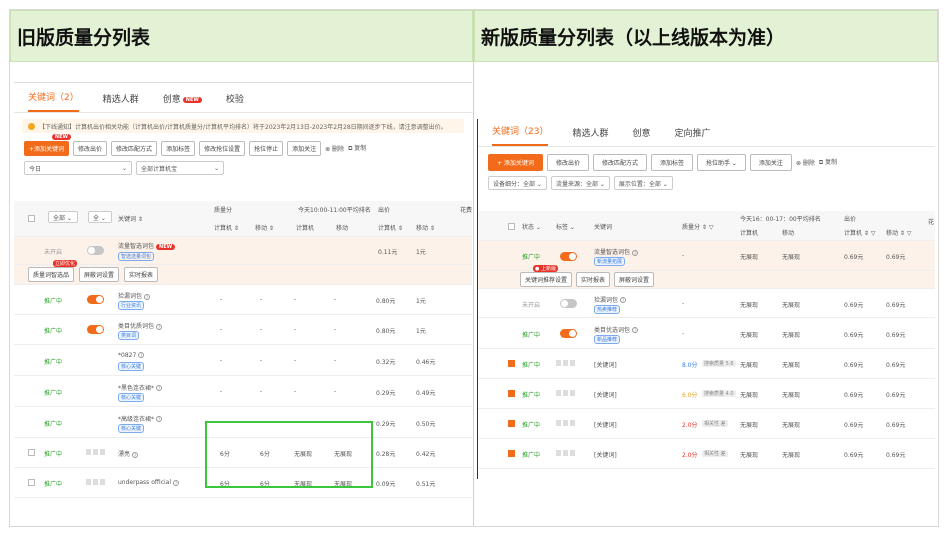 This screenshot has width=949, height=533. I want to click on pkg-action-button: 关键词推荐设置 ● 上新版, so click(546, 276).